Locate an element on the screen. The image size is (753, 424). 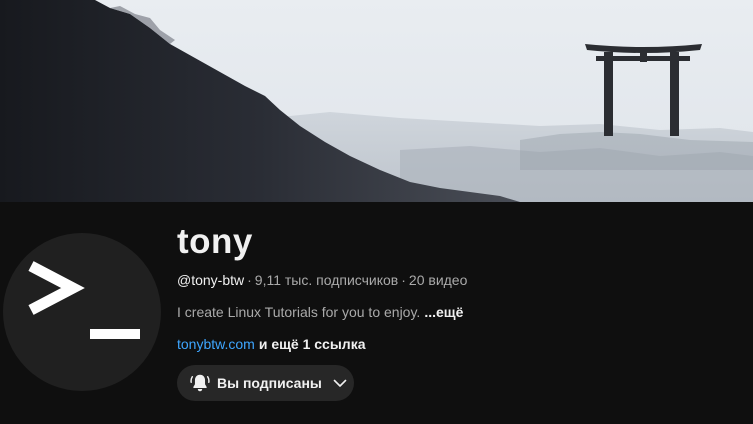
channel-links: tonybtw.com и ещё 1 ссылка is located at coordinates (271, 344).